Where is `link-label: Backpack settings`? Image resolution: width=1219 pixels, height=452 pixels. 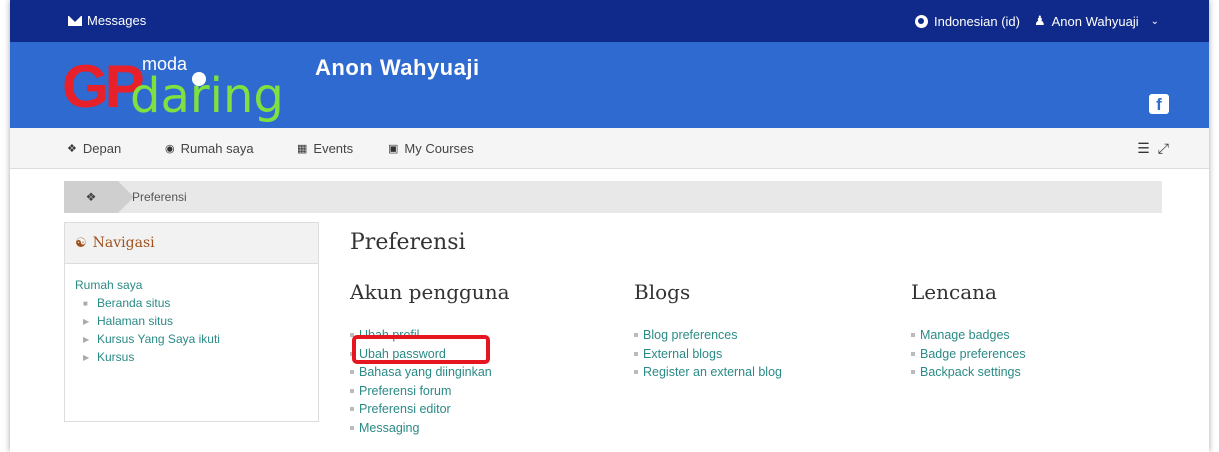 link-label: Backpack settings is located at coordinates (970, 372).